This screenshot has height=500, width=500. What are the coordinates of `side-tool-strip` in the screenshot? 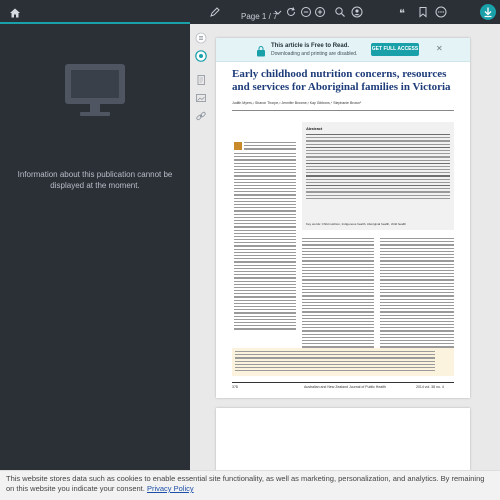 It's located at (201, 76).